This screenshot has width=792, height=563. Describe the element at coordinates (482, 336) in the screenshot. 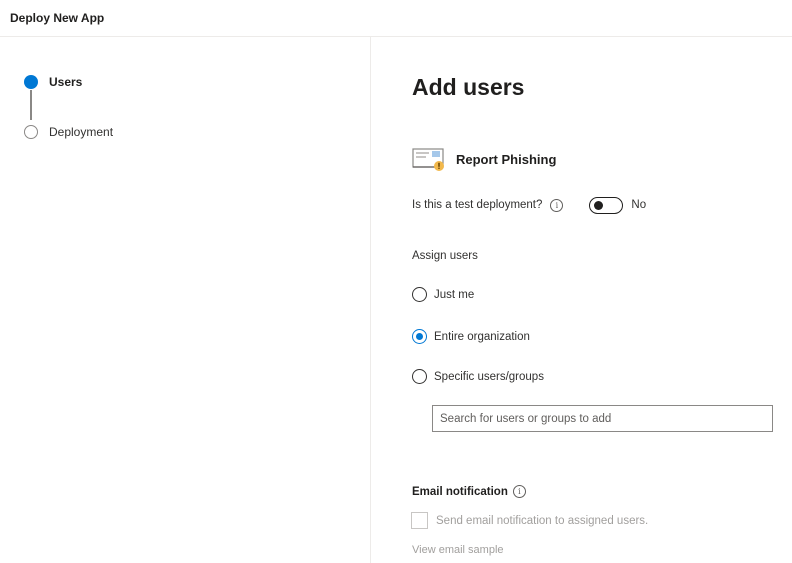

I see `radio-label: Entire organization` at that location.